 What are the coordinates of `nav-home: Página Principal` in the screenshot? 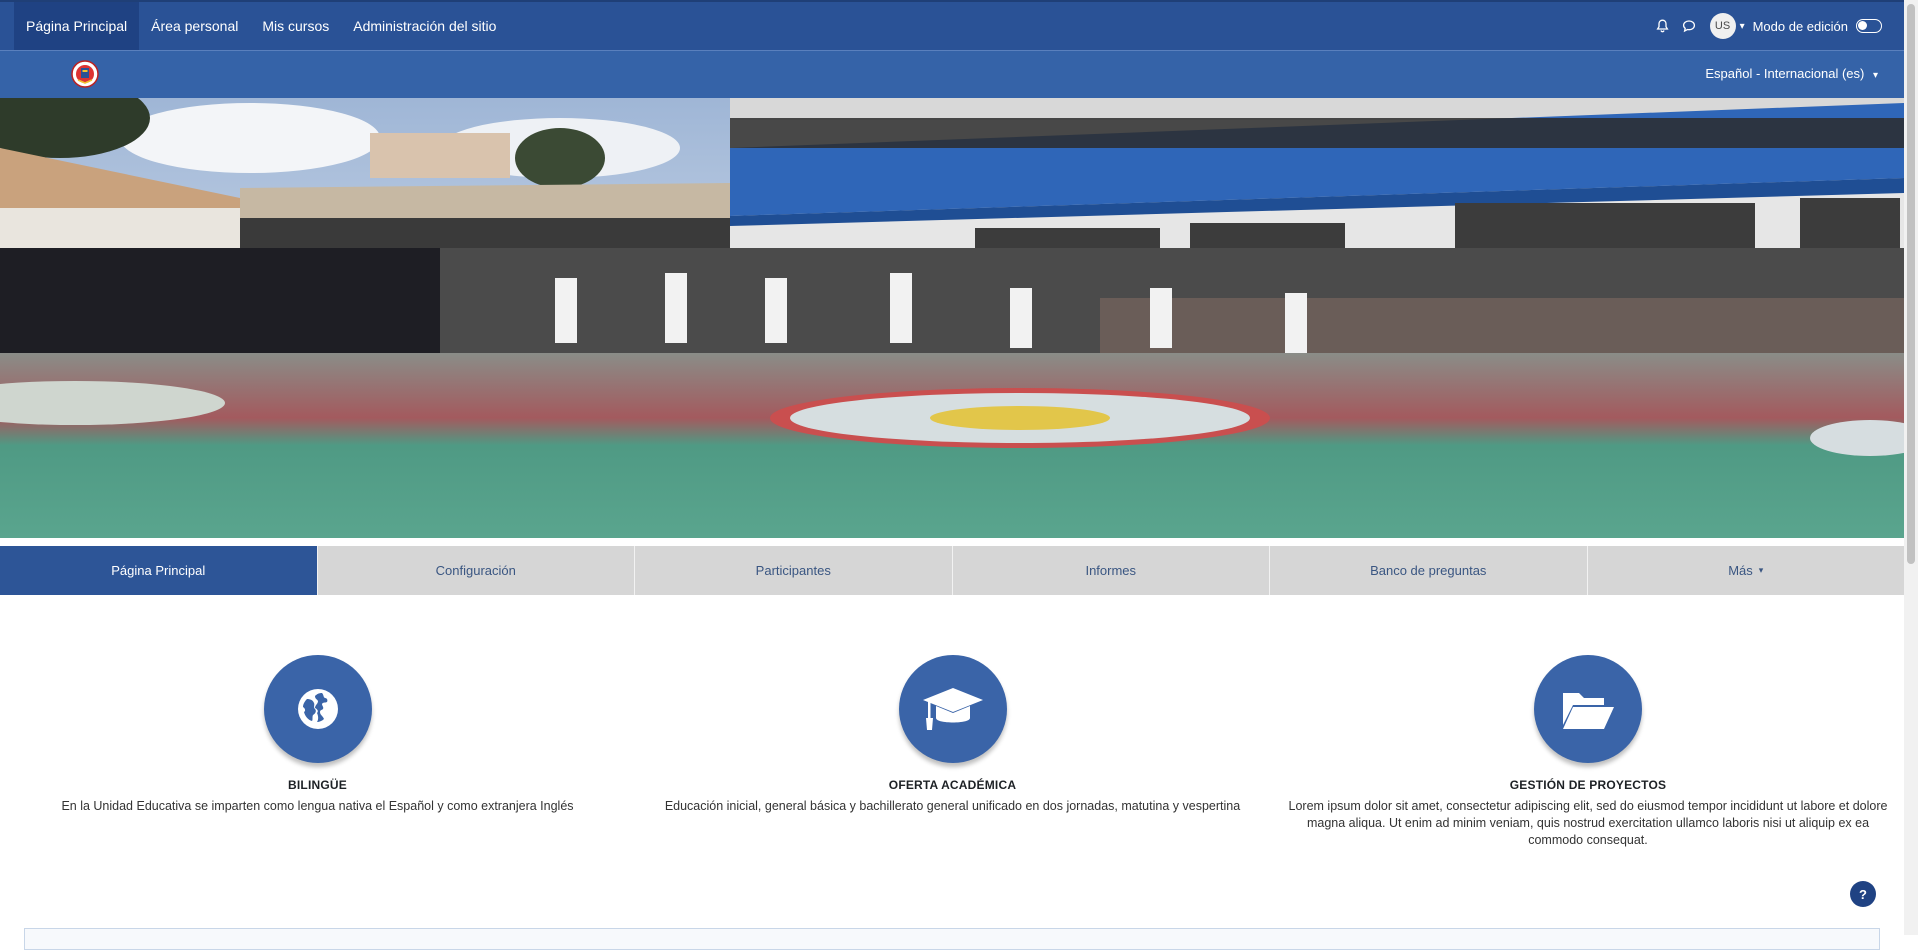 It's located at (77, 26).